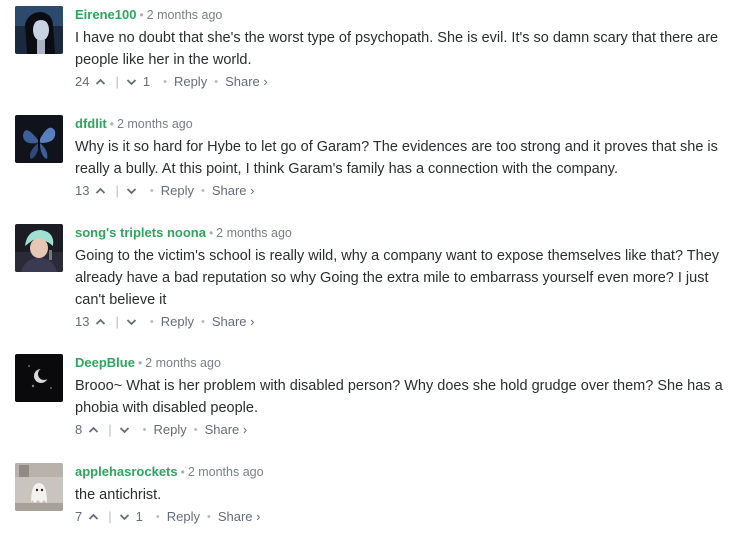 This screenshot has height=533, width=730. I want to click on avatar-dark-hair-woman-icon, so click(39, 30).